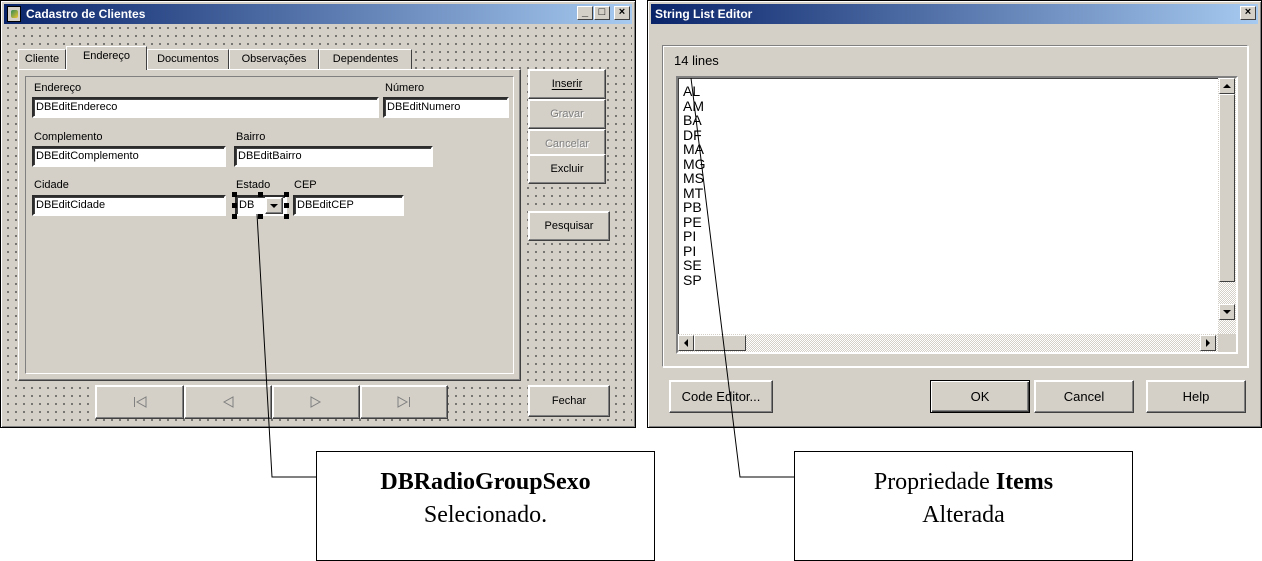 This screenshot has width=1262, height=561. Describe the element at coordinates (253, 185) in the screenshot. I see `estado-label: Estado` at that location.